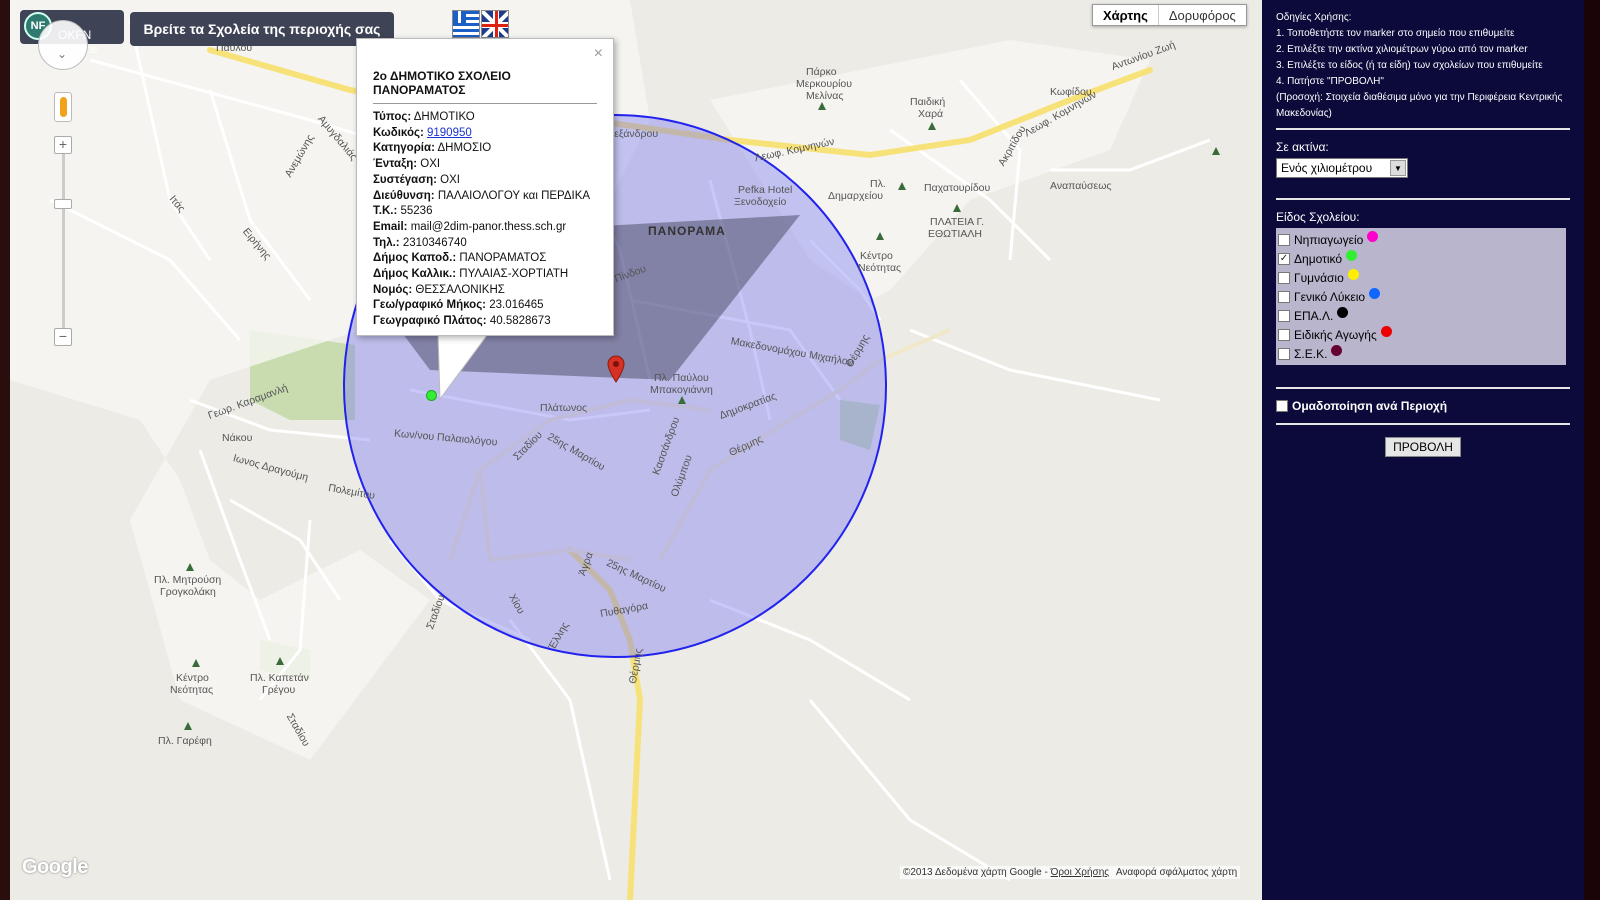  What do you see at coordinates (445, 438) in the screenshot?
I see `map-label: Κων/νου Παλαιολόγου` at bounding box center [445, 438].